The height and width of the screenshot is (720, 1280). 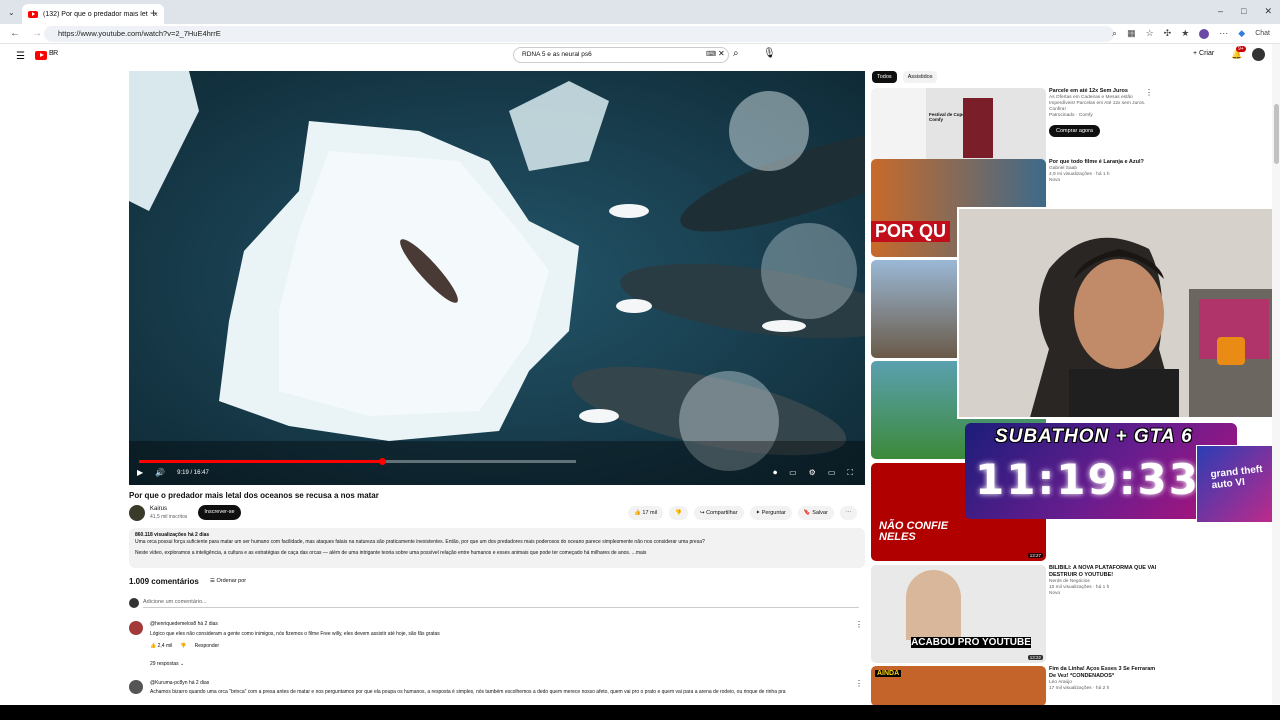 I want to click on search-input: RDNA 5 e as neural ps6, so click(x=621, y=55).